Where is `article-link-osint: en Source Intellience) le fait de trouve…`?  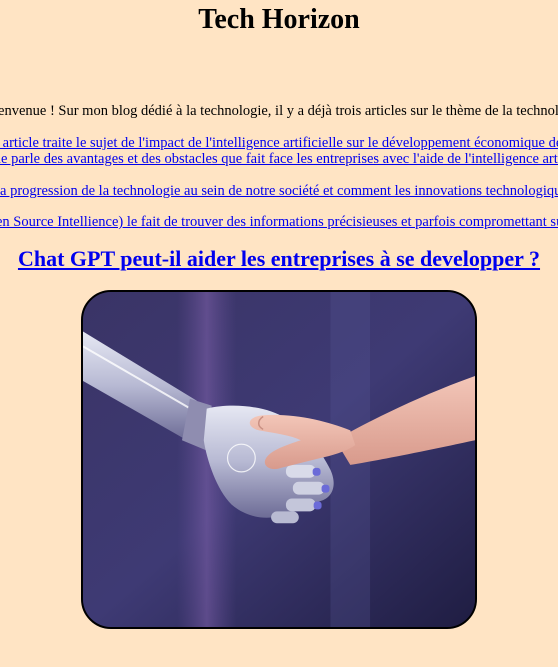 article-link-osint: en Source Intellience) le fait de trouve… is located at coordinates (279, 222).